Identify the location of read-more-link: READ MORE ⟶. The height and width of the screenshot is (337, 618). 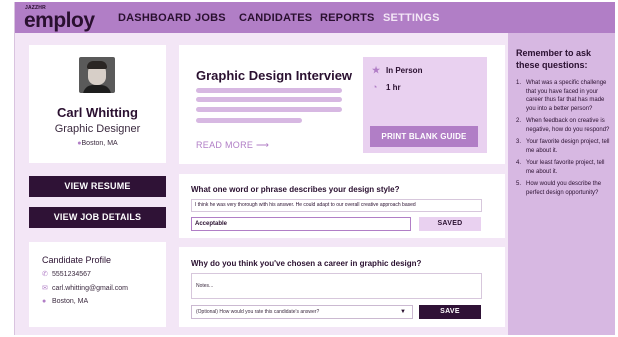
(232, 145).